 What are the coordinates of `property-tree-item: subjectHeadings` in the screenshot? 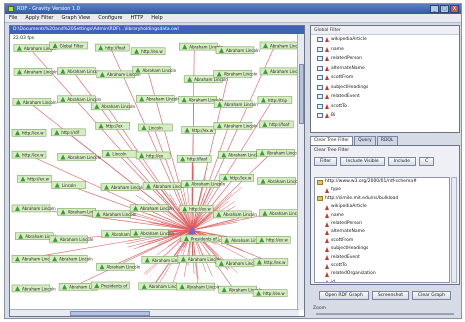 It's located at (382, 249).